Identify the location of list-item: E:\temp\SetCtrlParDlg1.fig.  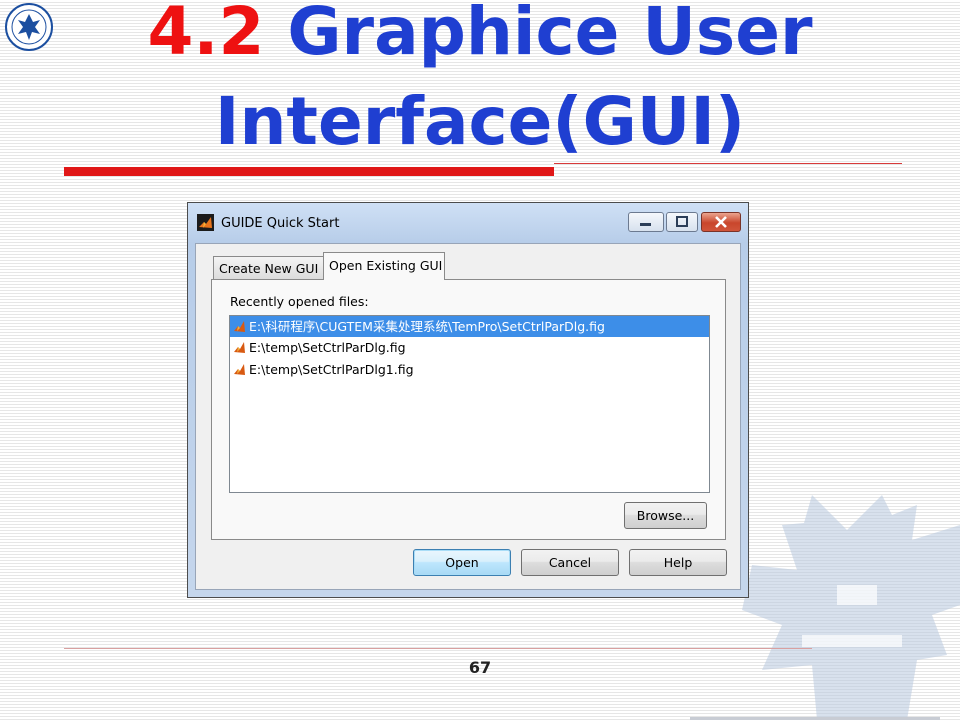
(469, 370).